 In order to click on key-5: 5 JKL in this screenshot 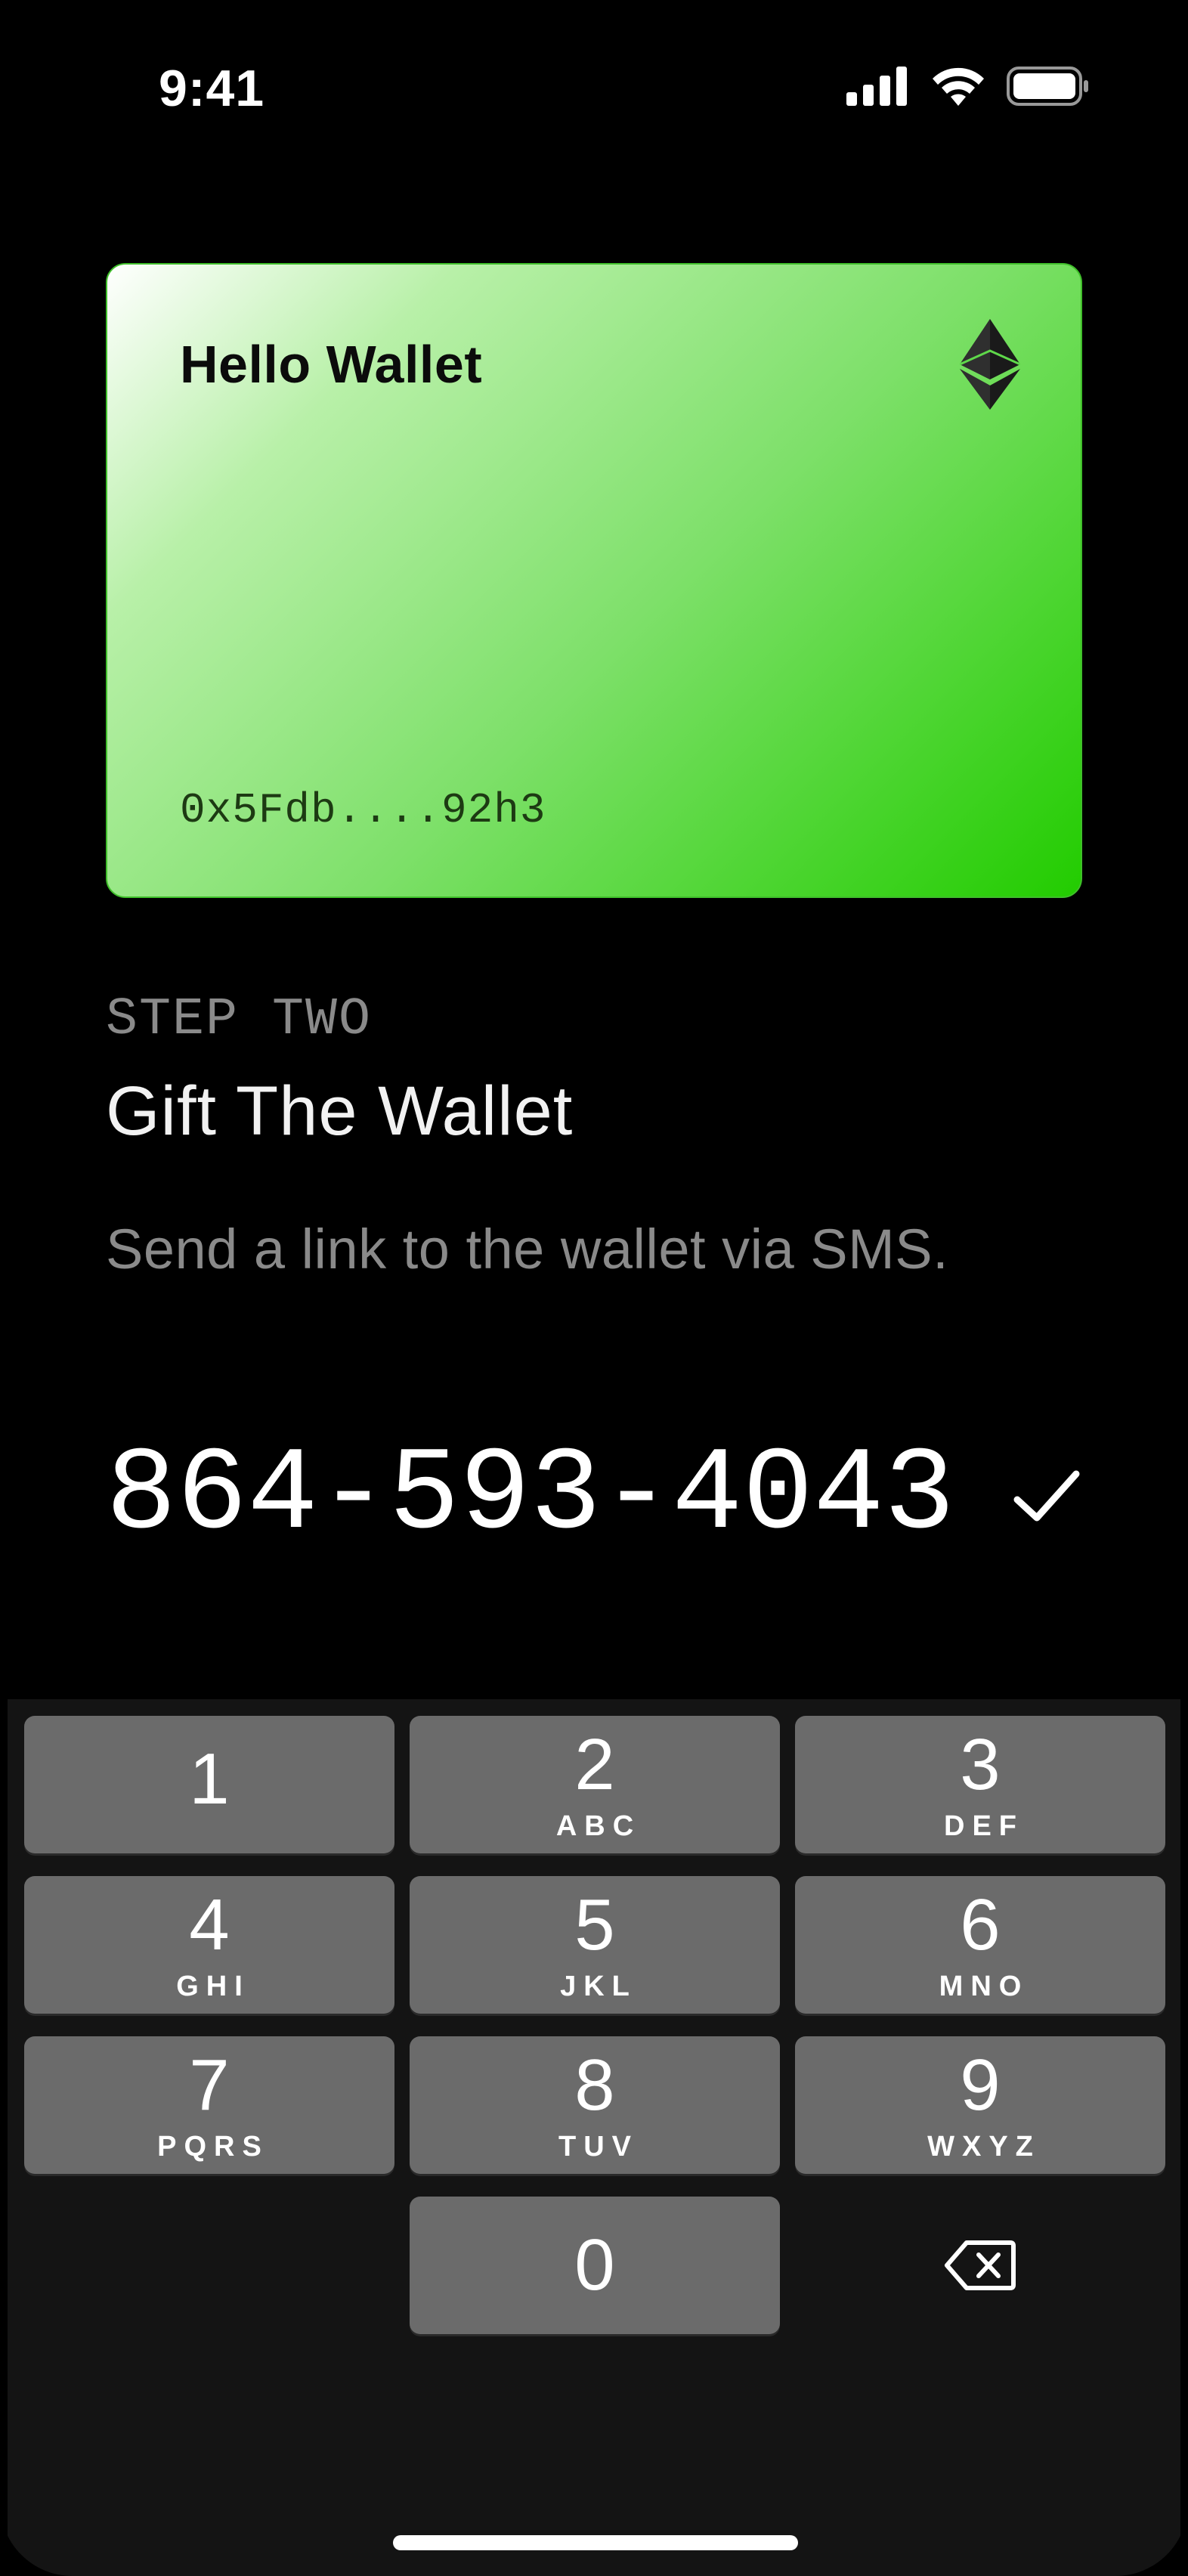, I will do `click(595, 1945)`.